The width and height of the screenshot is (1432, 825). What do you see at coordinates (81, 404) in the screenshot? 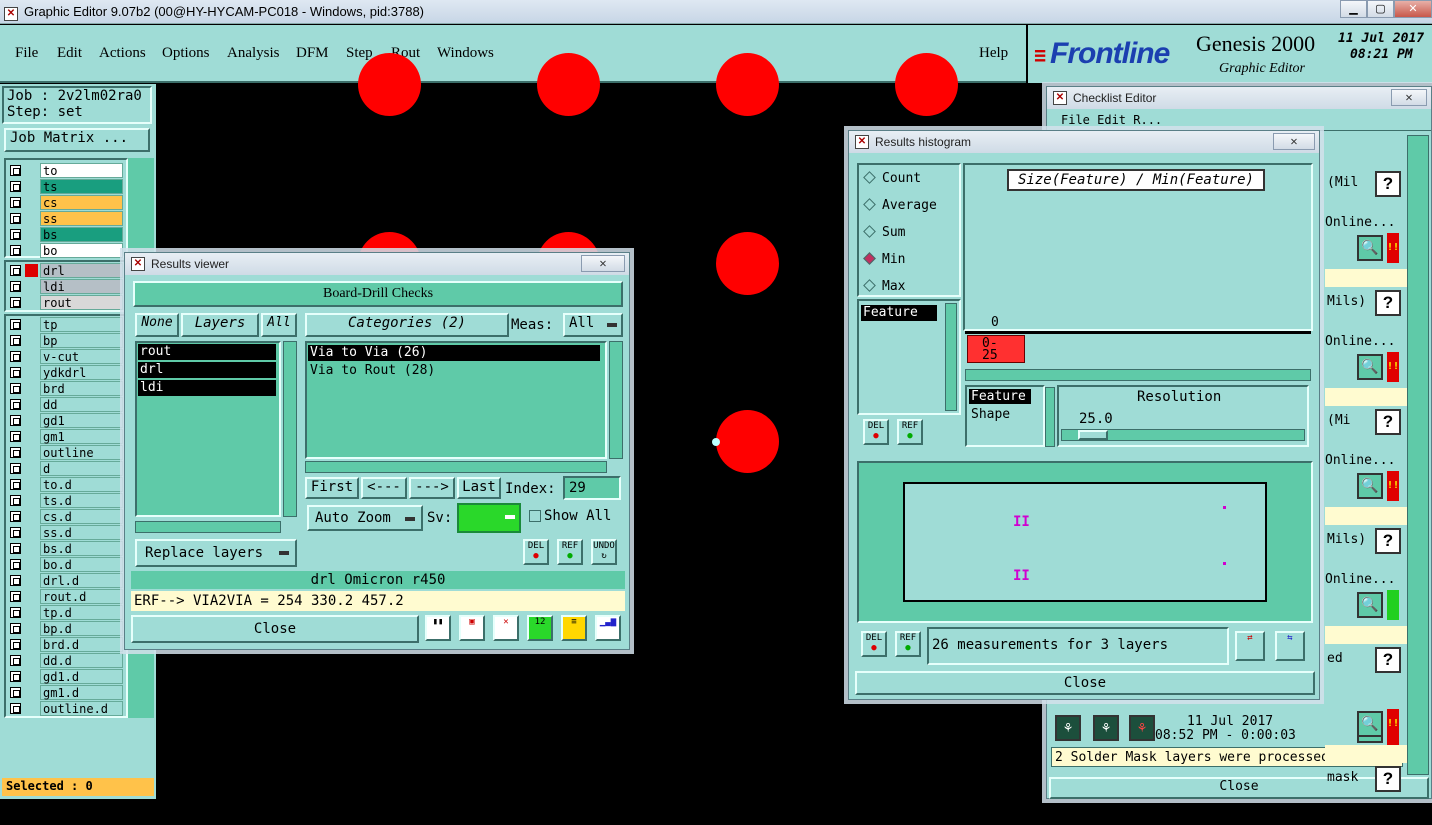
I see `layer-name: dd` at bounding box center [81, 404].